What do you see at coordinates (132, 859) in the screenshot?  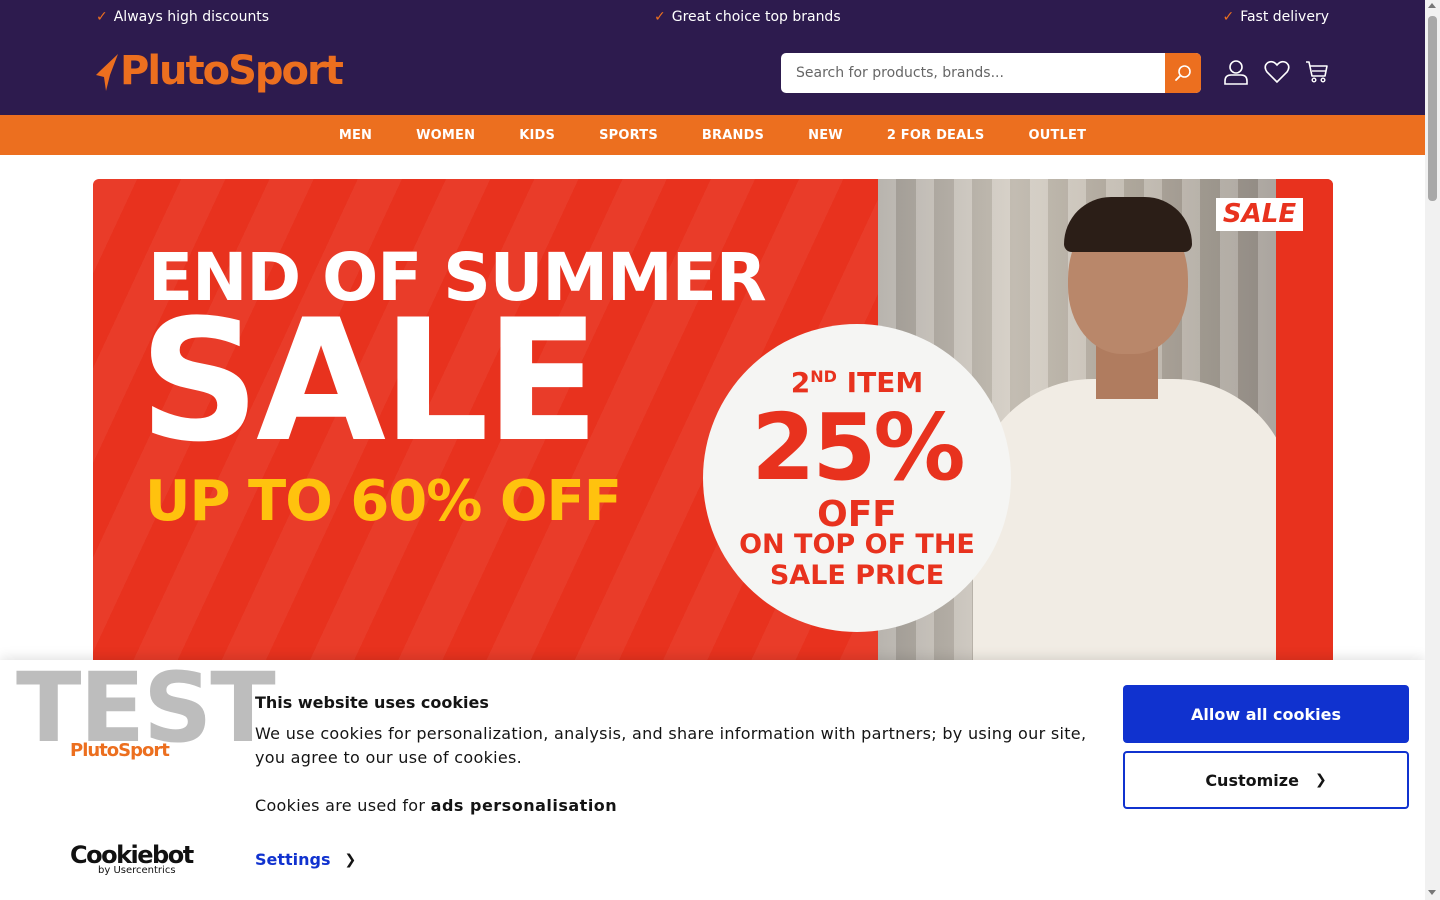 I see `cookiebot-logo: Cookiebot by Usercentrics` at bounding box center [132, 859].